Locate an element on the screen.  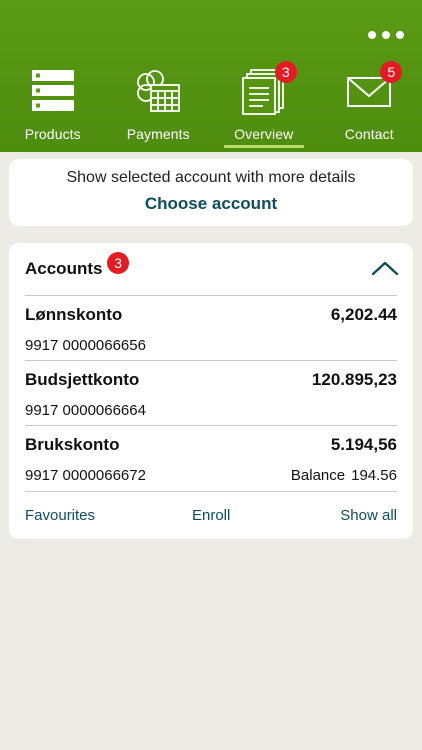
nav-label-contact: Contact is located at coordinates (369, 134).